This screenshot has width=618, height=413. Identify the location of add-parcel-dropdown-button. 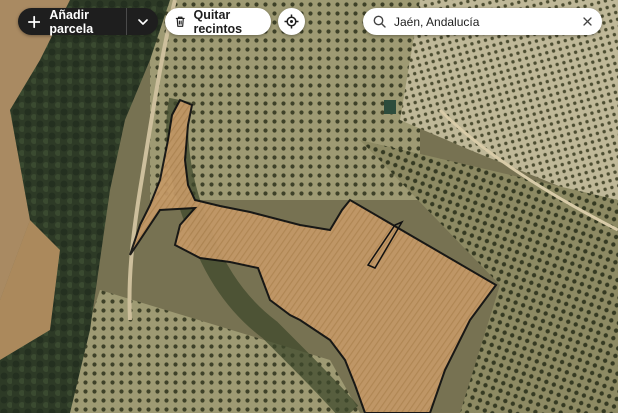
(142, 21).